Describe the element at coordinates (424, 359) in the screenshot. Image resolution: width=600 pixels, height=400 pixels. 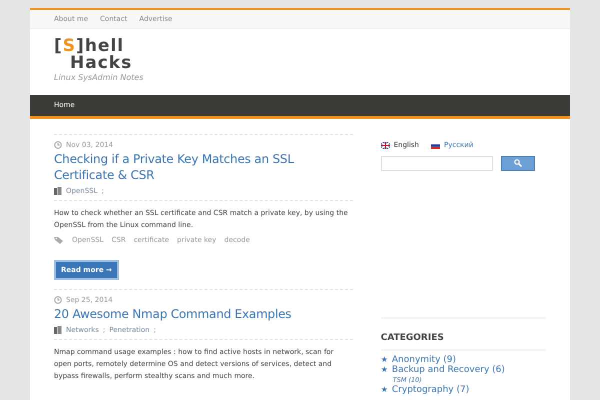
I see `category-link: Anonymity (9)` at that location.